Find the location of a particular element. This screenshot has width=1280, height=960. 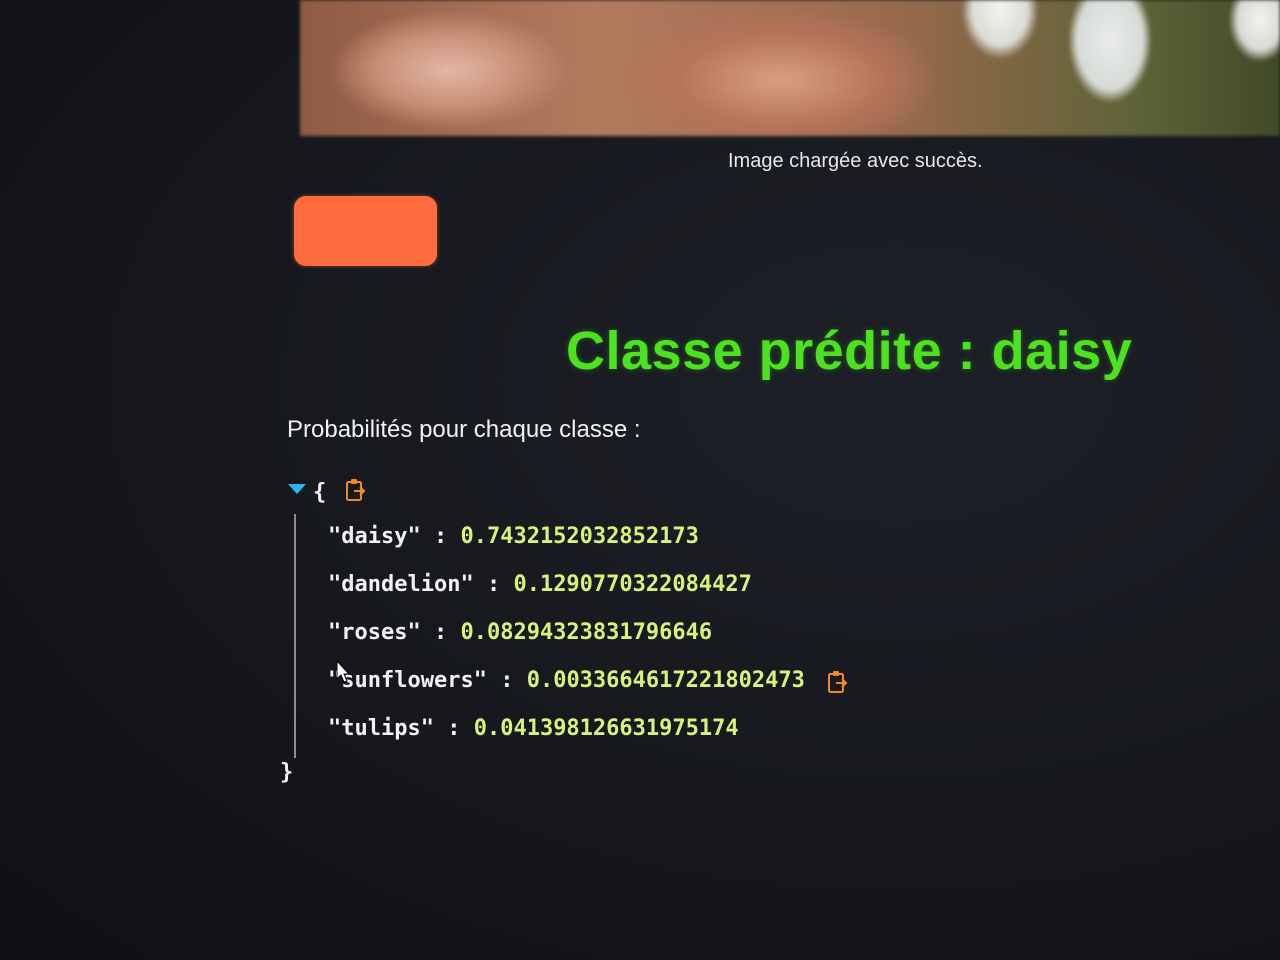

json-value: 0.1290770322084427 is located at coordinates (632, 584).